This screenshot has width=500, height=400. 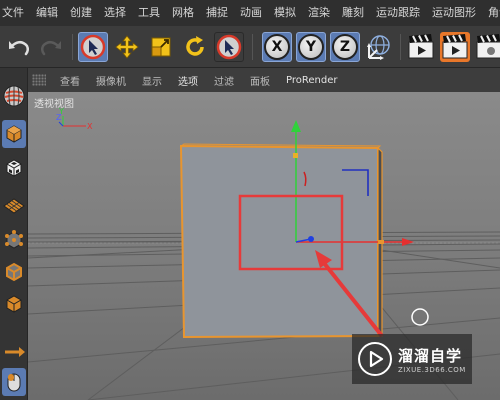 I want to click on rotate-button, so click(x=195, y=47).